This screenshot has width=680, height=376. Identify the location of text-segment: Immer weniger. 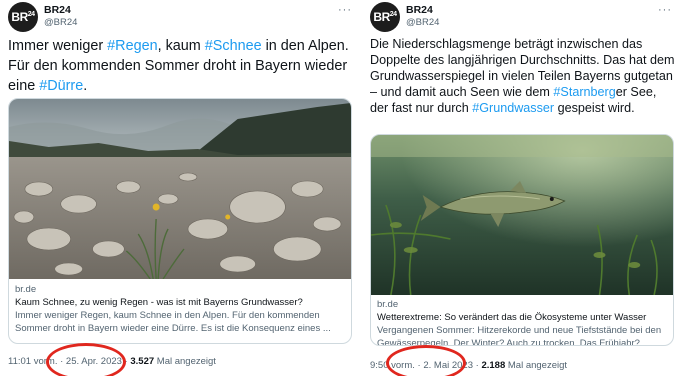
(58, 46).